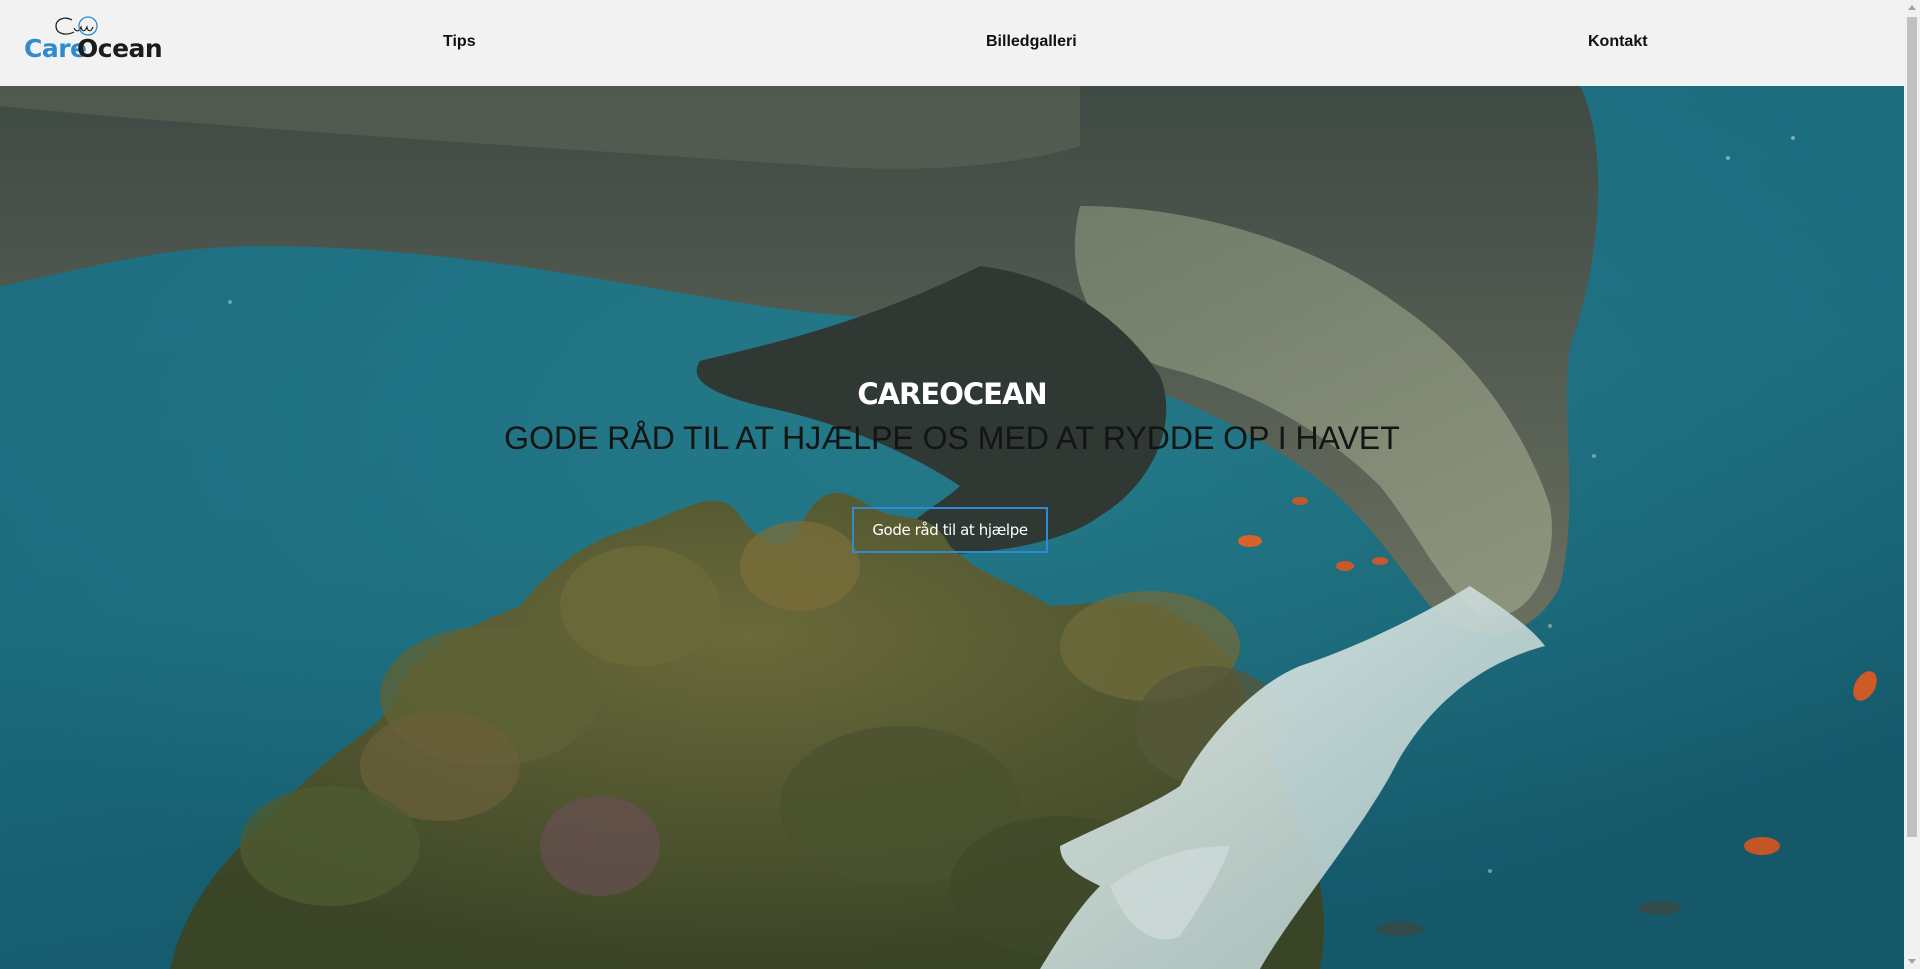 This screenshot has width=1920, height=969. I want to click on page-scrollbar, so click(1912, 484).